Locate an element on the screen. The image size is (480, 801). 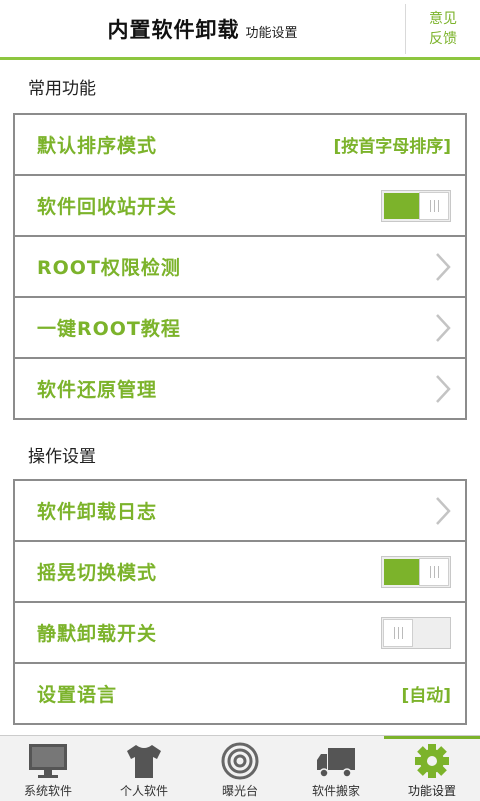
tab-label: 功能设置 is located at coordinates (431, 791).